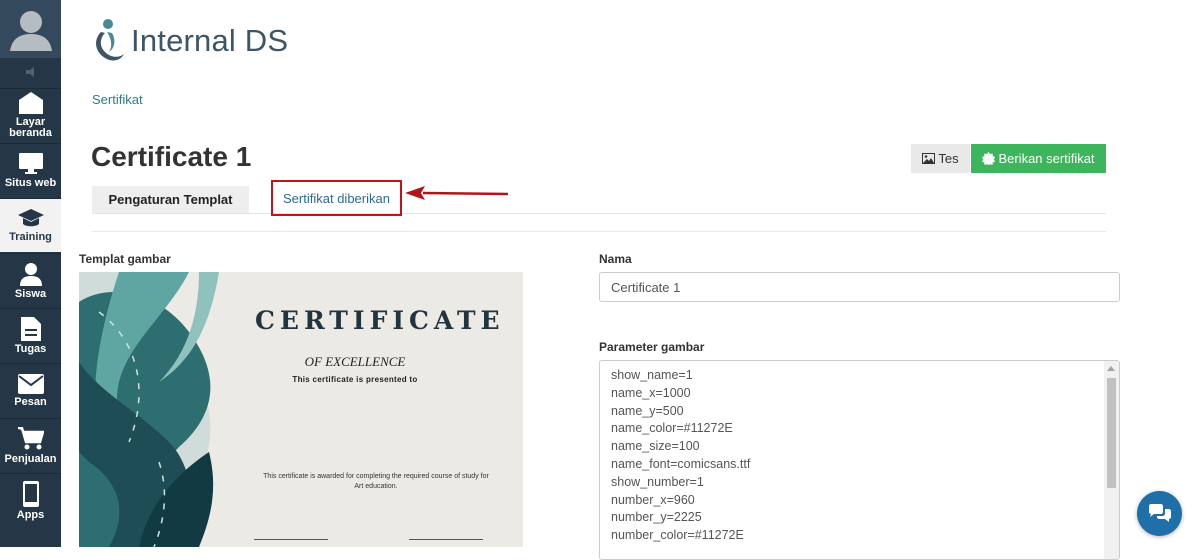  Describe the element at coordinates (1111, 433) in the screenshot. I see `scrollbar-thumb` at that location.